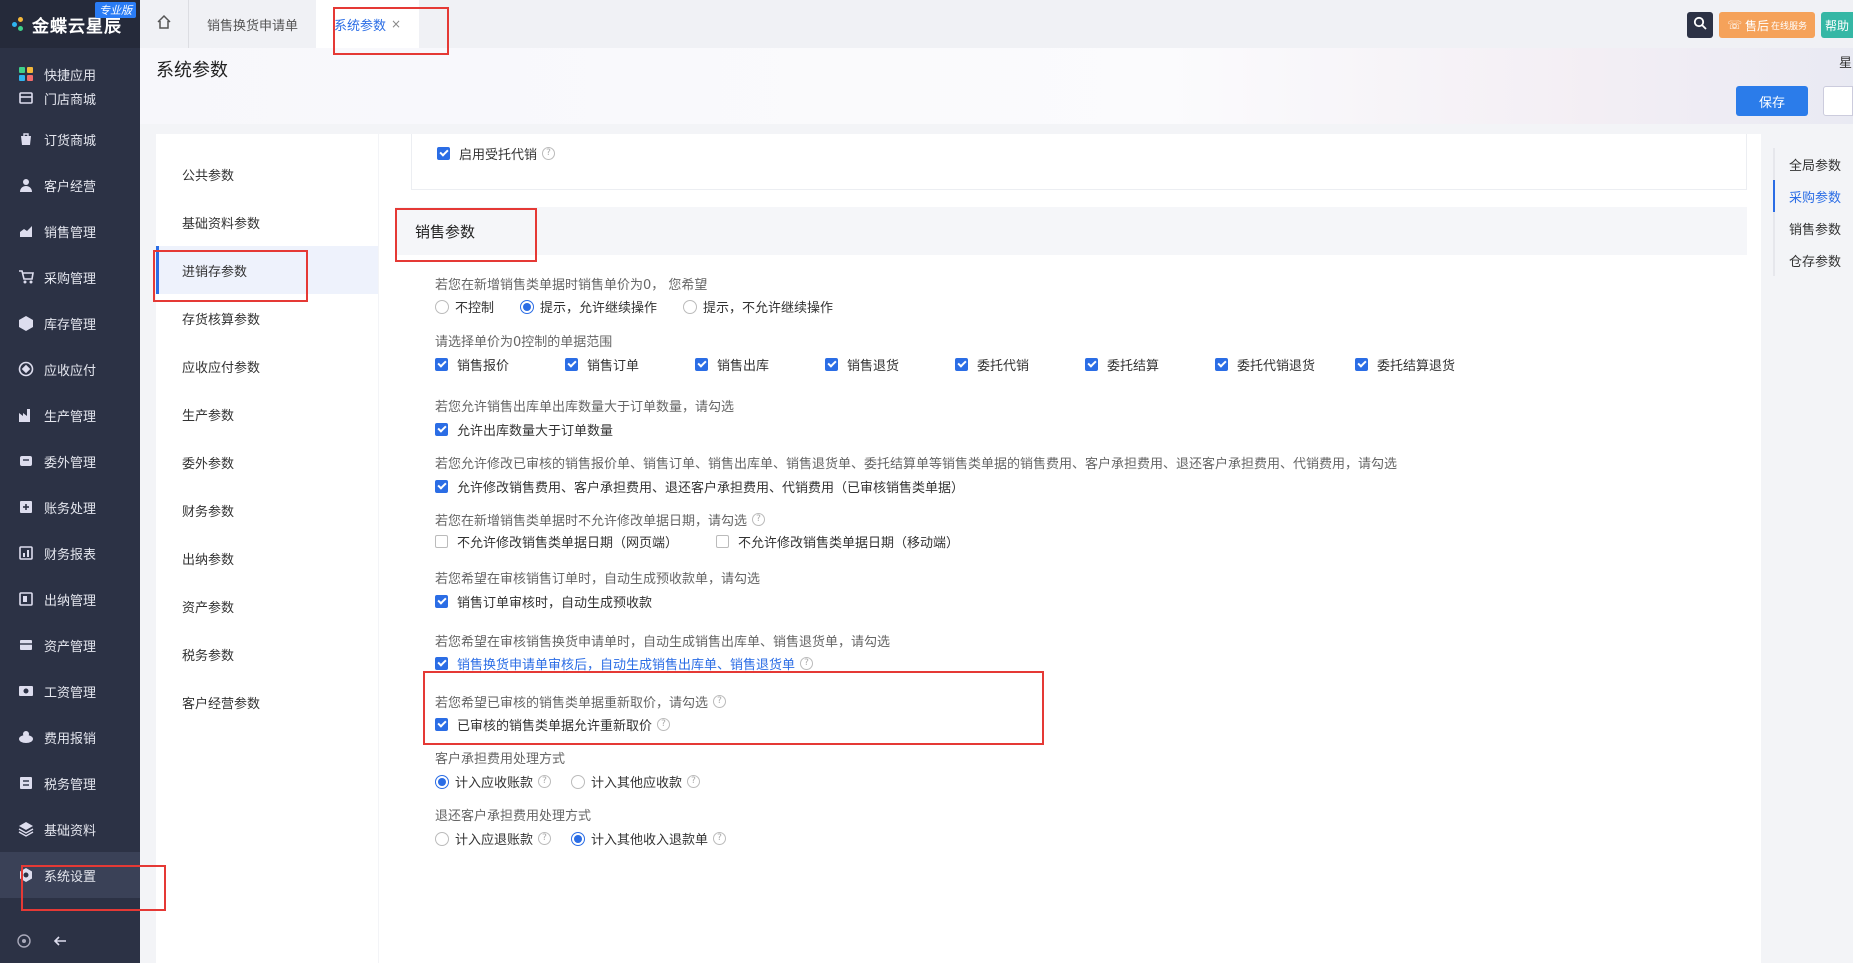 Image resolution: width=1853 pixels, height=963 pixels. Describe the element at coordinates (267, 318) in the screenshot. I see `menu-item-costing: 存货核算参数` at that location.